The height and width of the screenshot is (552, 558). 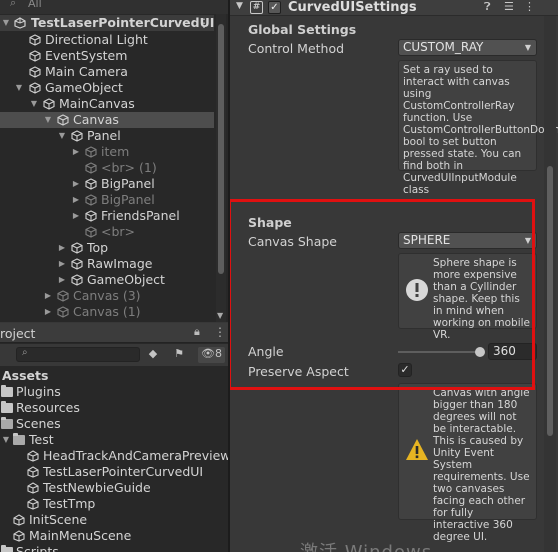 What do you see at coordinates (107, 136) in the screenshot?
I see `hierarchy-item: ▼ Panel` at bounding box center [107, 136].